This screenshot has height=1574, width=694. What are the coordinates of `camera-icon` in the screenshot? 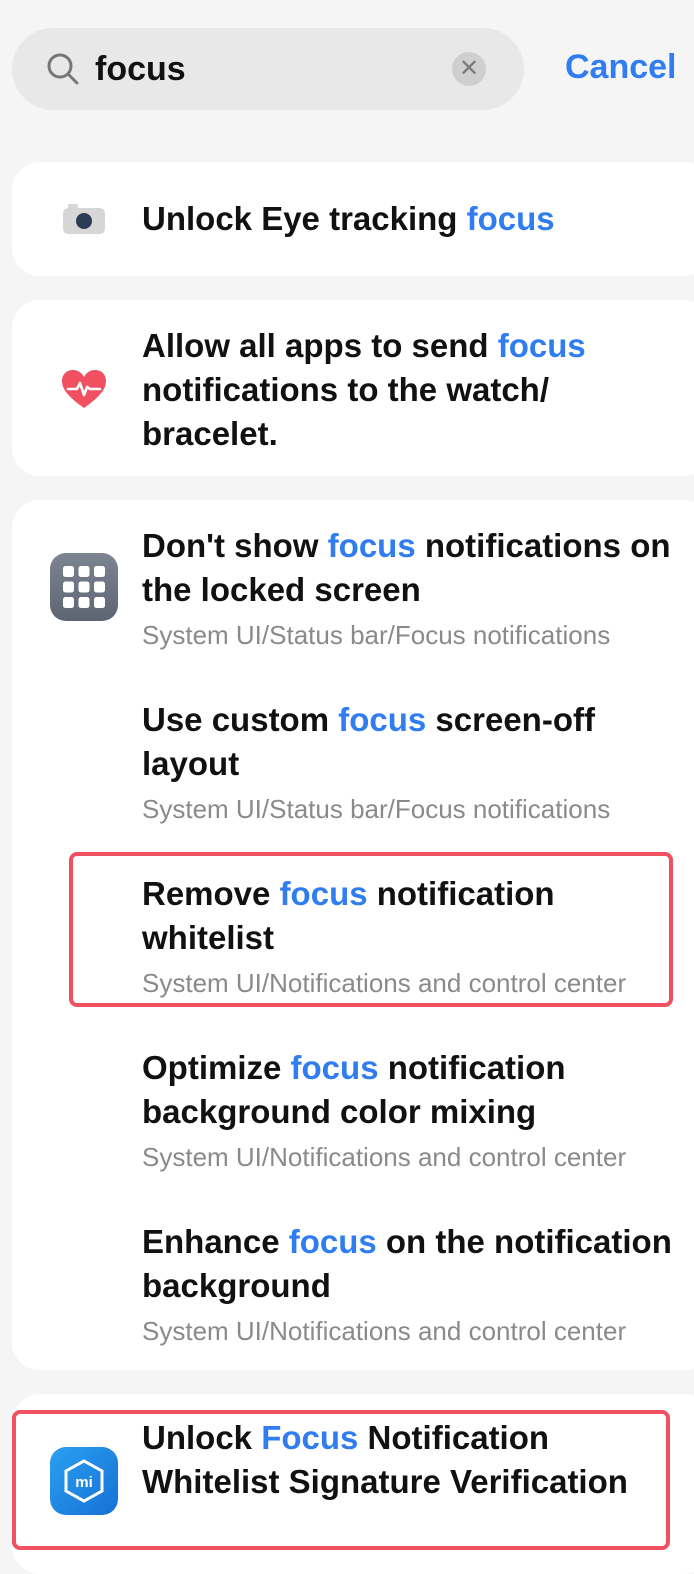 It's located at (84, 219).